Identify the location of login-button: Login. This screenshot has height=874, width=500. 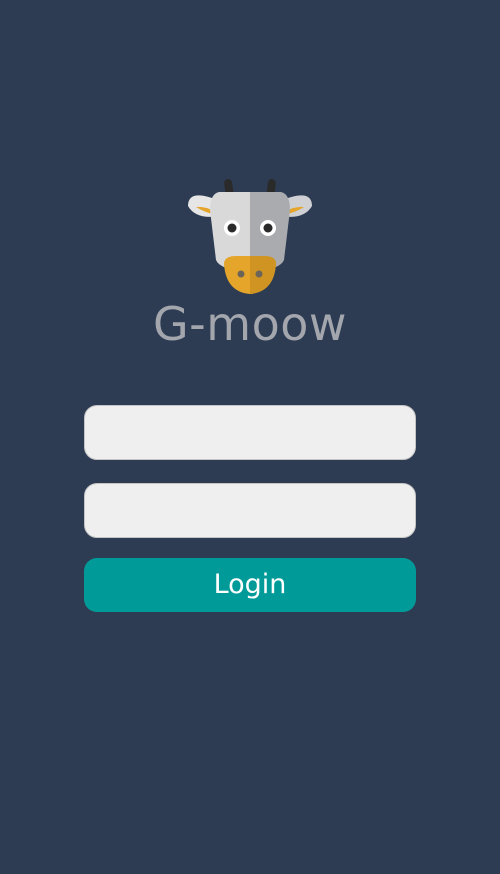
(250, 585).